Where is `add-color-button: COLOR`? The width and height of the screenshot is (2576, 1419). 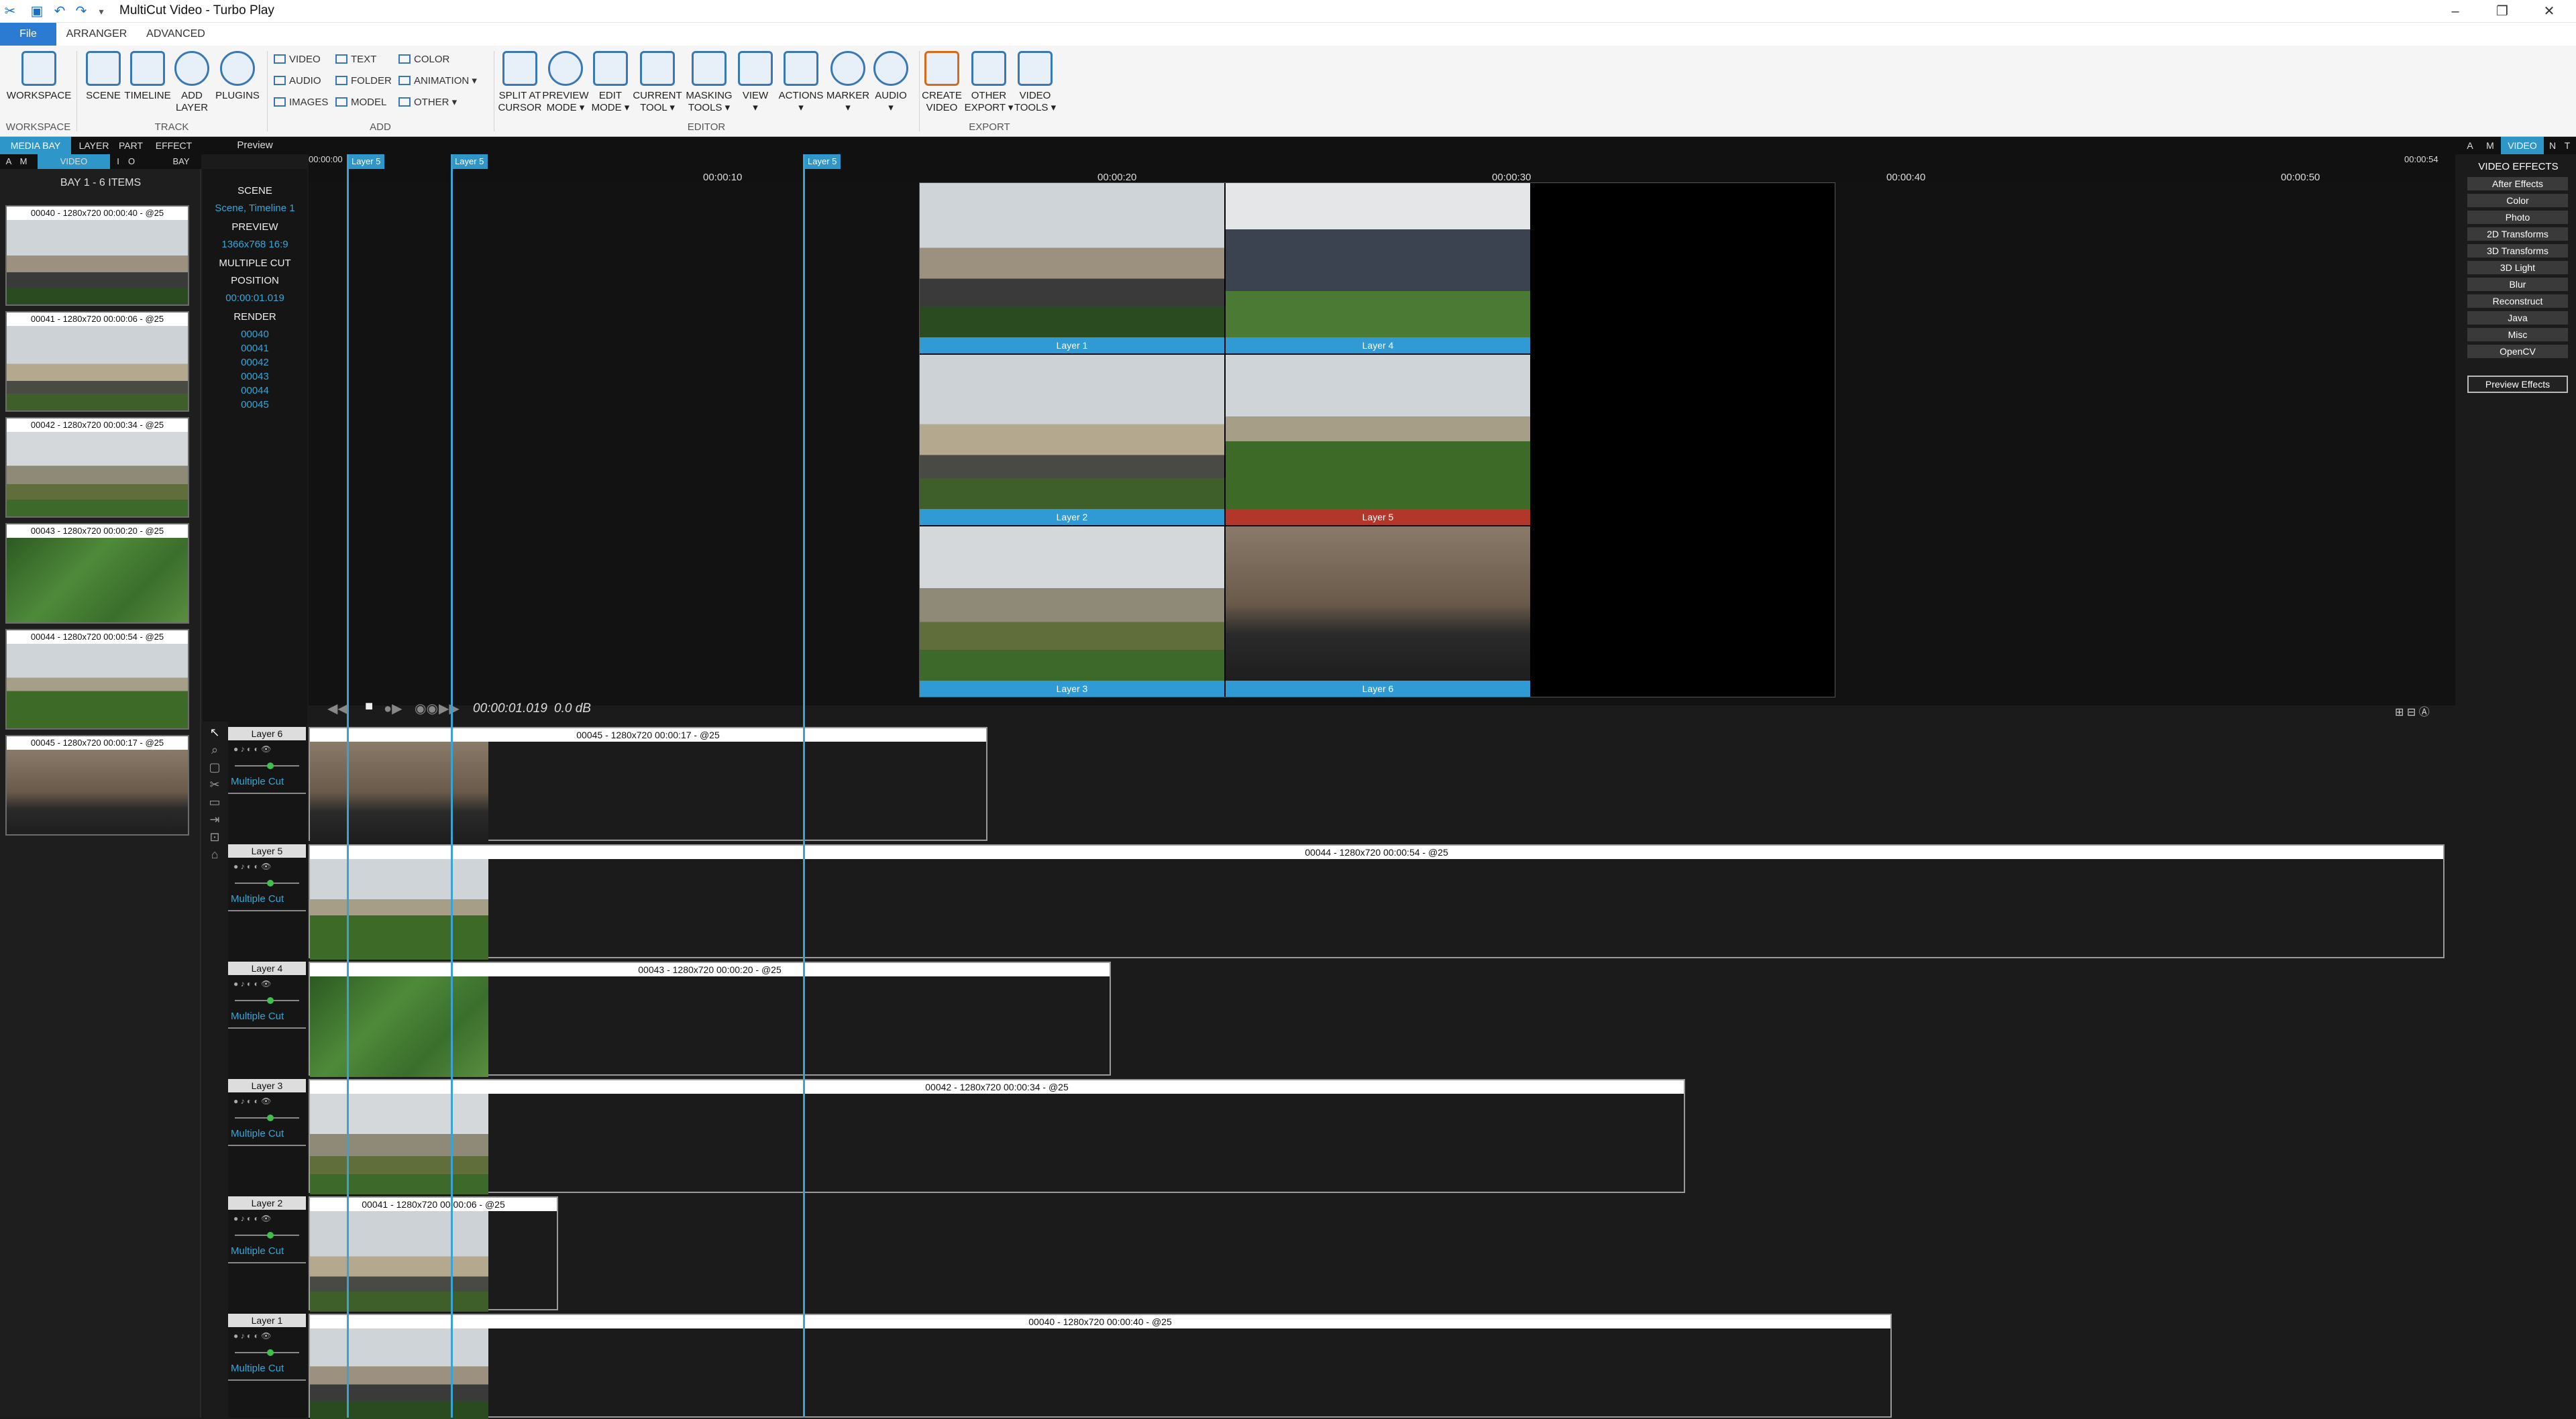
add-color-button: COLOR is located at coordinates (423, 60).